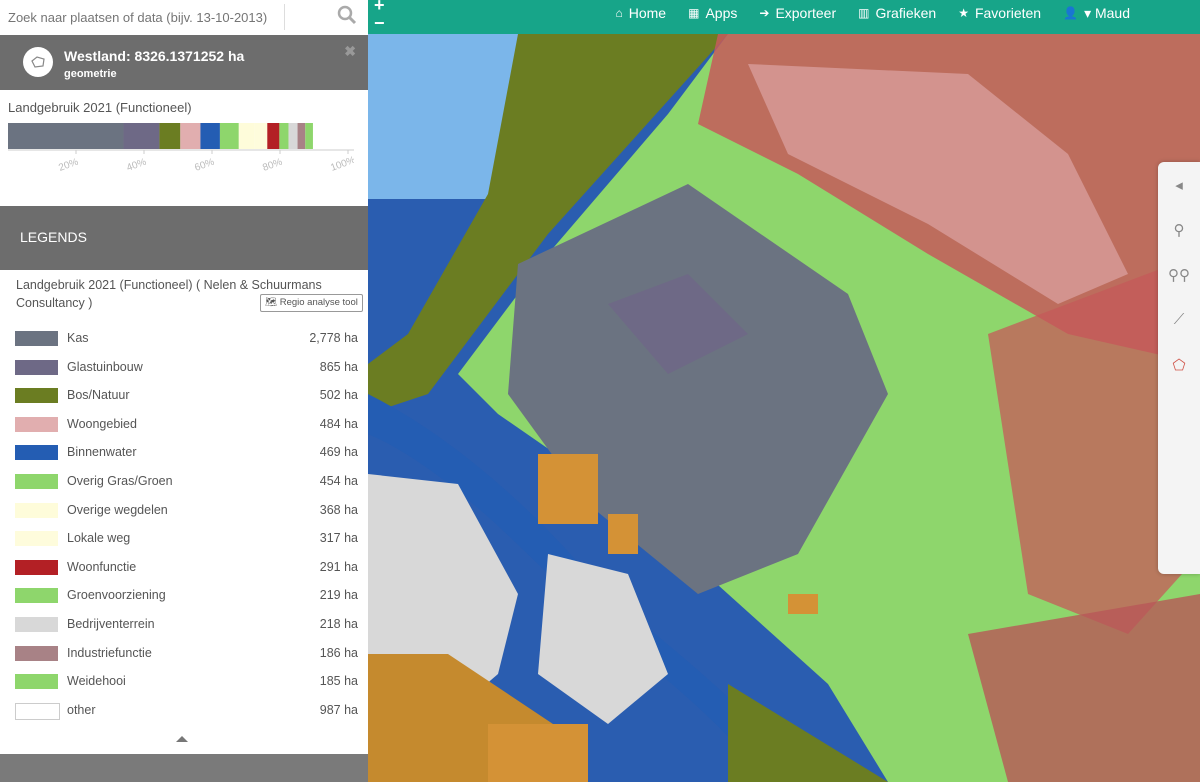 The image size is (1200, 782). I want to click on legend-item-label: Weidehooi, so click(96, 681).